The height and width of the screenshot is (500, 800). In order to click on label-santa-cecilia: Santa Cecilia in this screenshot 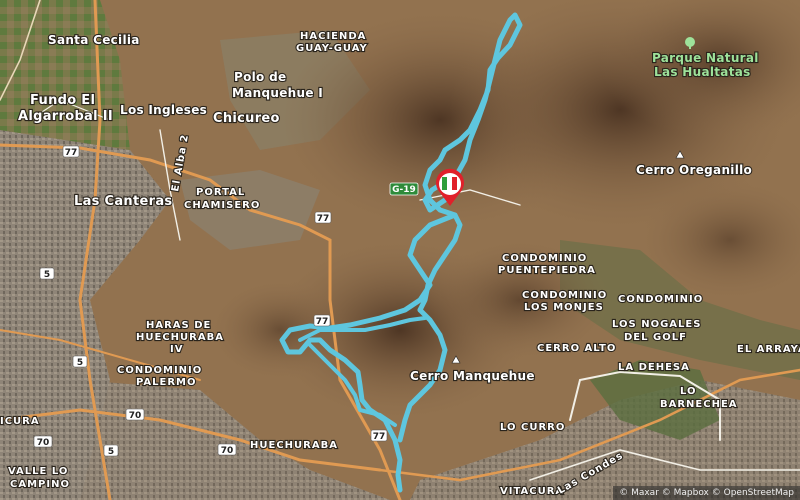, I will do `click(94, 40)`.